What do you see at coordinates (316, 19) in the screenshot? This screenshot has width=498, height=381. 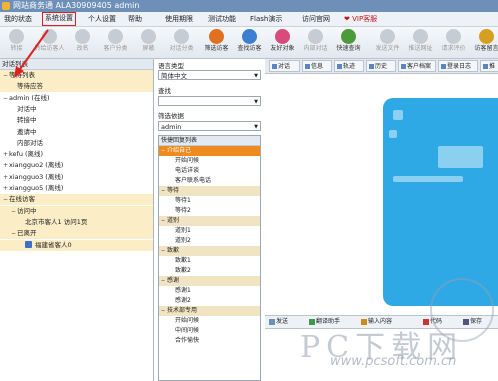 I see `menu-item-8: 访问官网` at bounding box center [316, 19].